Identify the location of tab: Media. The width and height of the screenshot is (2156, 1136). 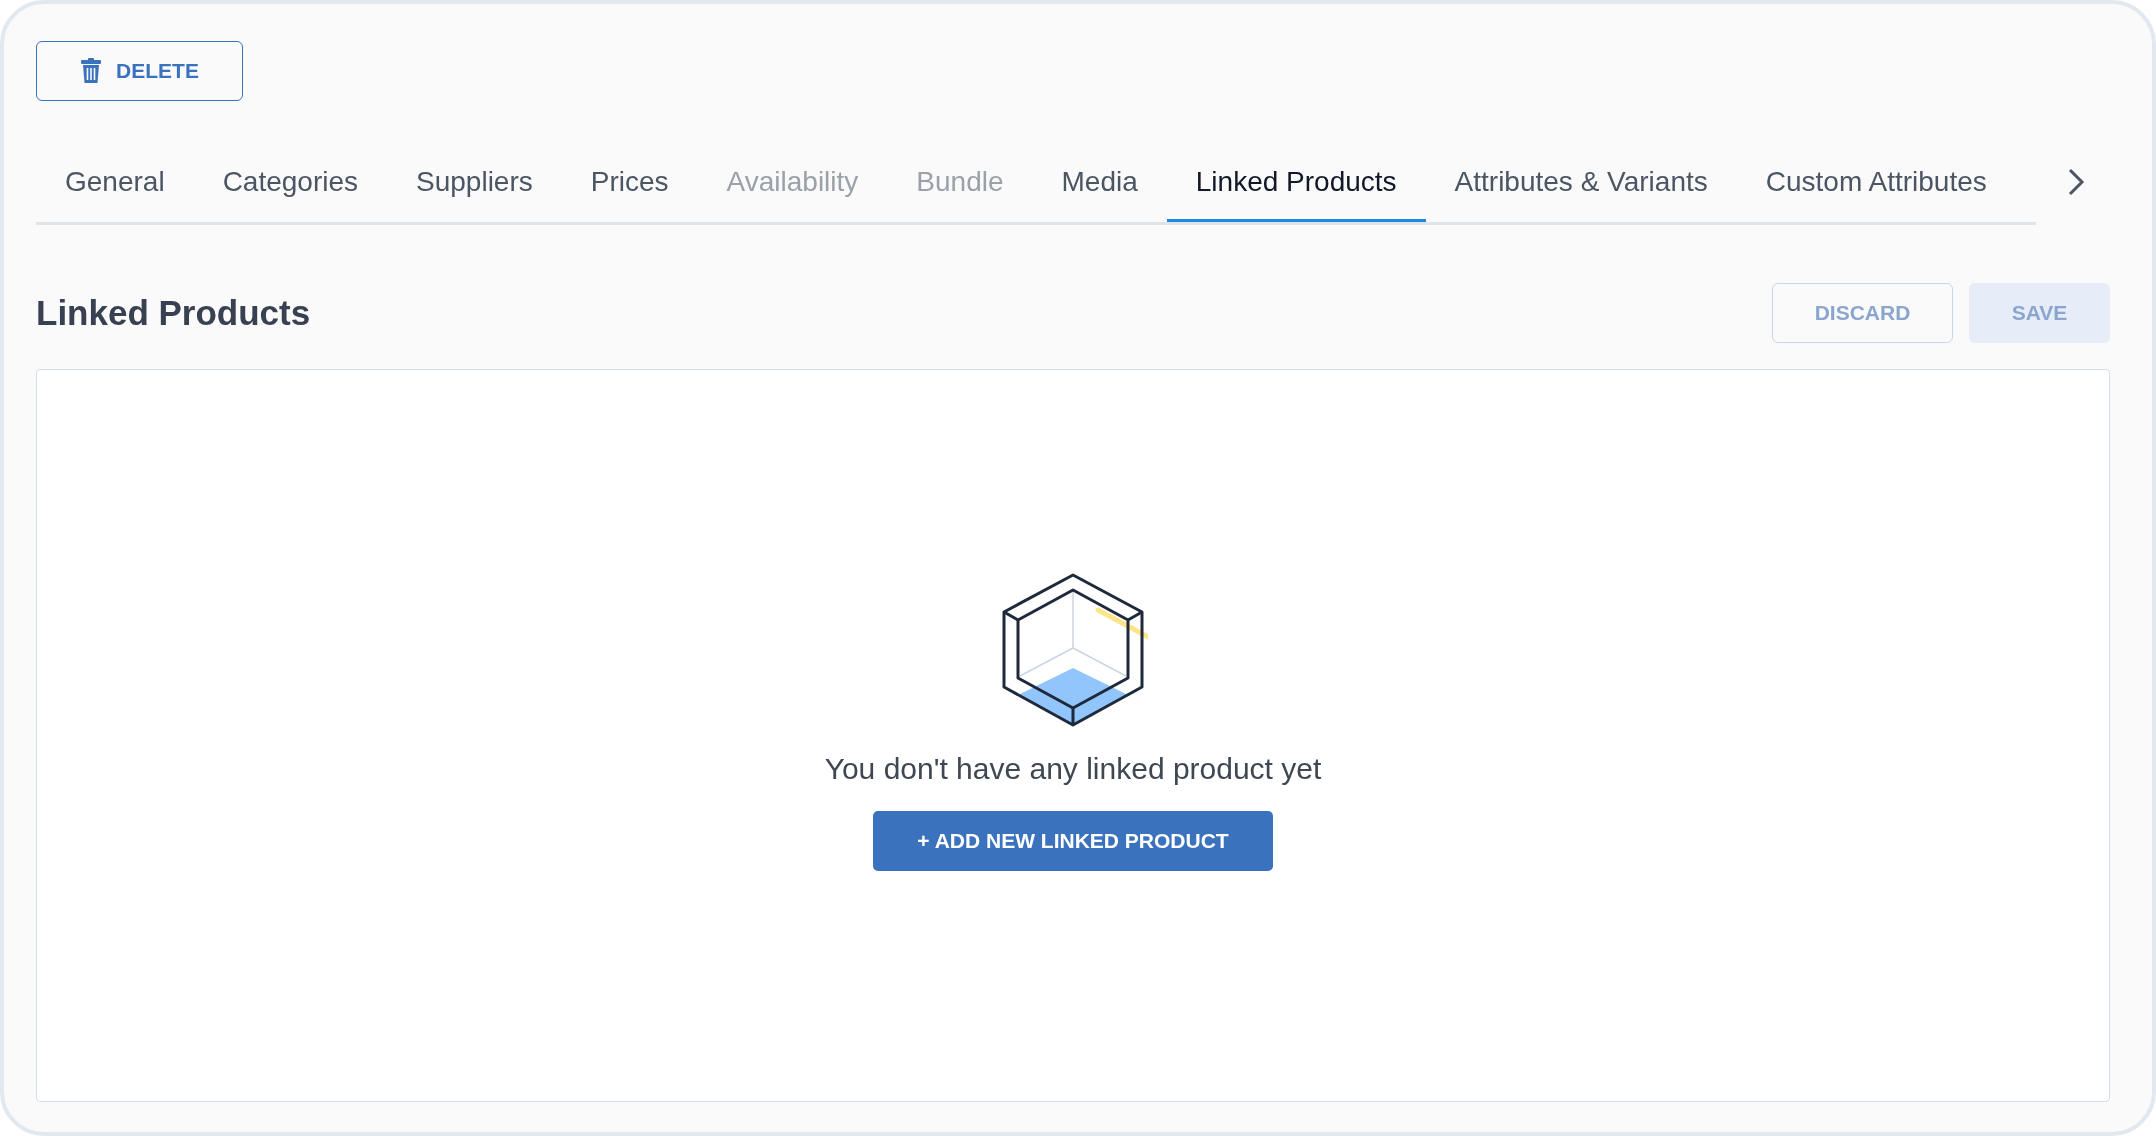
(1099, 185).